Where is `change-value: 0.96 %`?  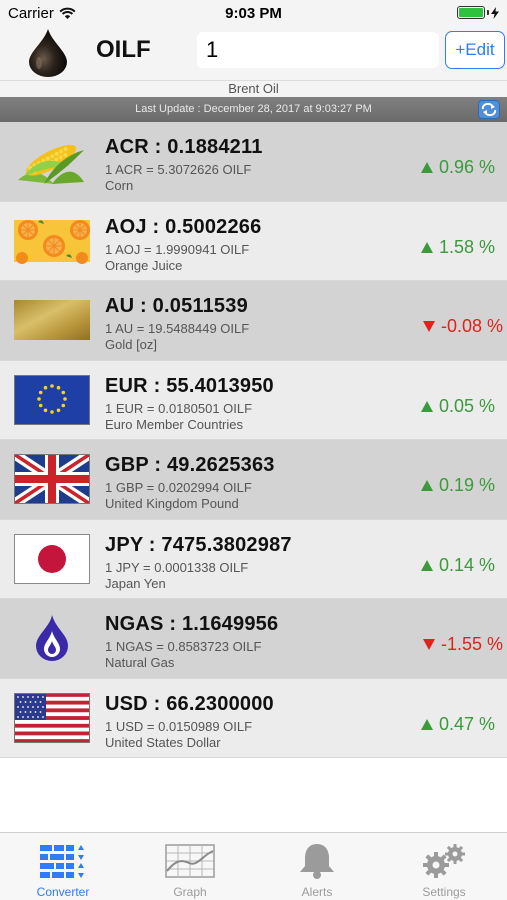
change-value: 0.96 % is located at coordinates (466, 167).